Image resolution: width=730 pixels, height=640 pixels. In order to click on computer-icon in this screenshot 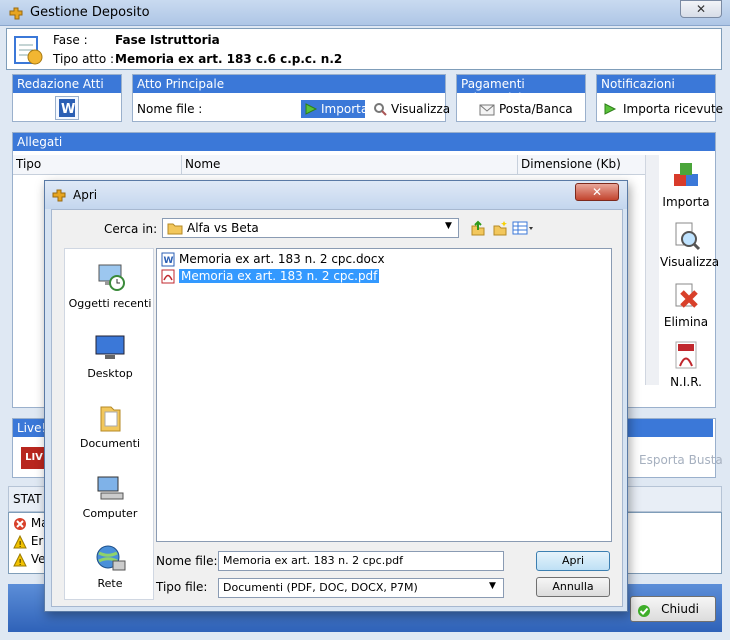, I will do `click(110, 488)`.